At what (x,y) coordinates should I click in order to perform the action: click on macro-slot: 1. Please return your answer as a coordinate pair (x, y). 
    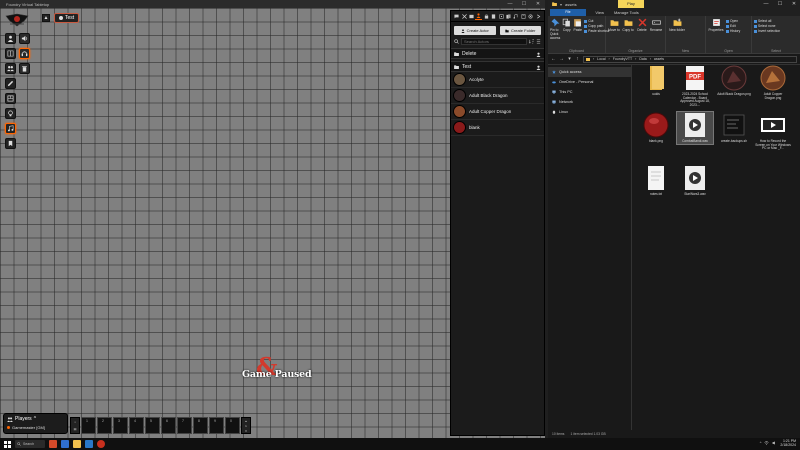
    Looking at the image, I should click on (88, 425).